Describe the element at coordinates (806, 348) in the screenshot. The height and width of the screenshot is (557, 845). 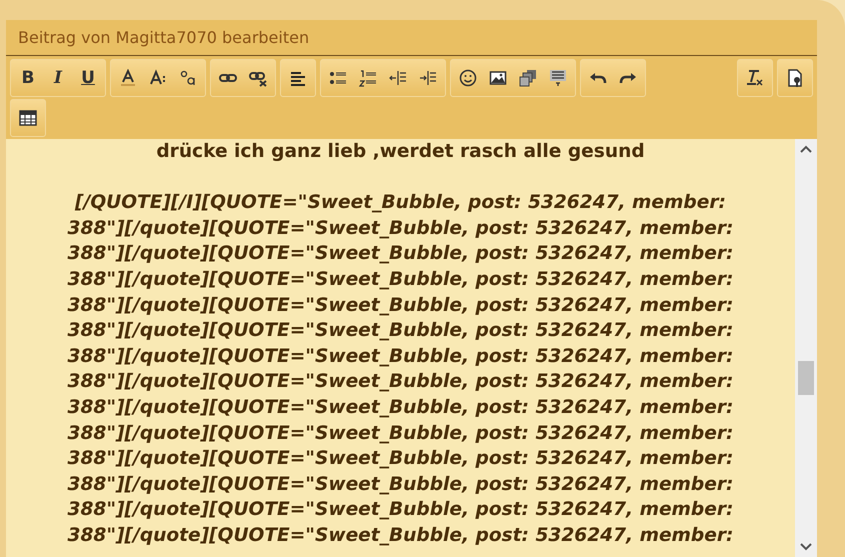
I see `scrollbar` at that location.